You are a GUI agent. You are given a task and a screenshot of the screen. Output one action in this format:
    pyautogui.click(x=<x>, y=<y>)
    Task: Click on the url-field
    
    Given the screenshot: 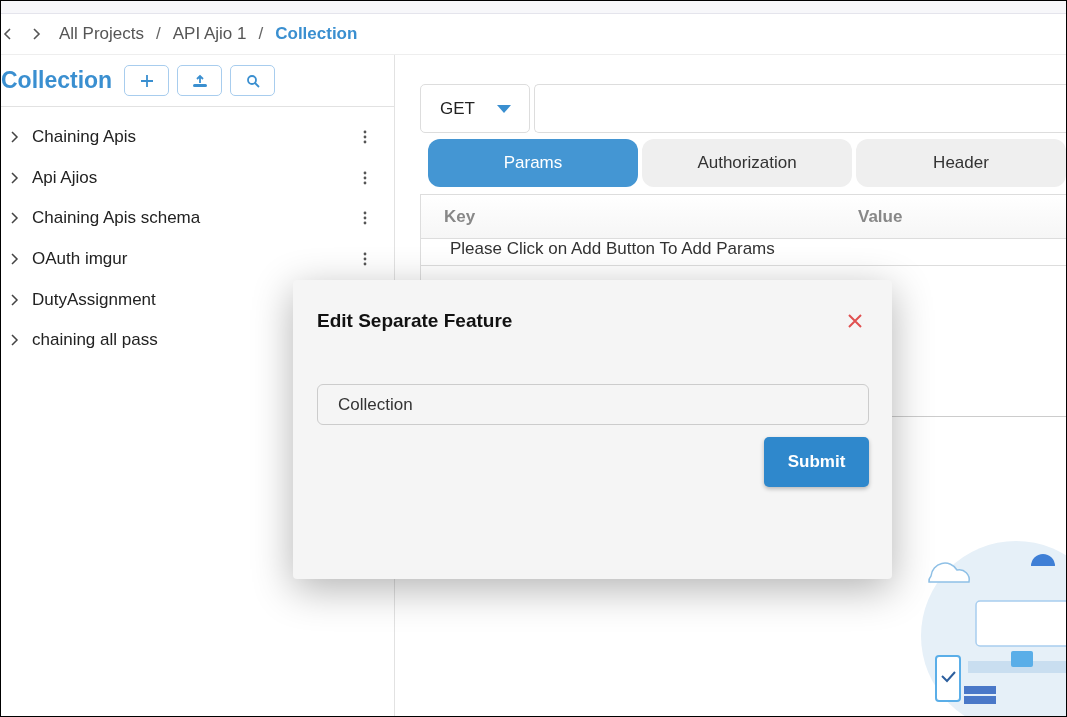 What is the action you would take?
    pyautogui.click(x=800, y=108)
    